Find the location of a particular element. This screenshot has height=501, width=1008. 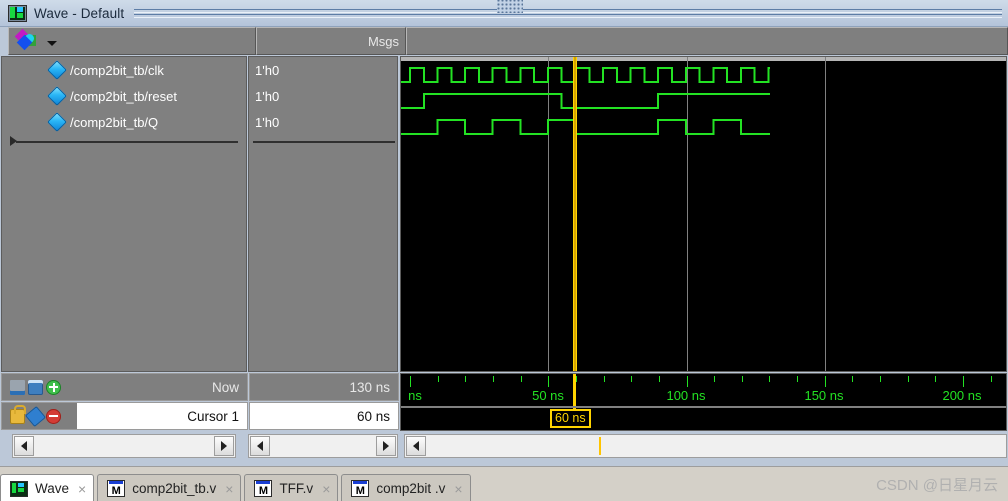

ruler-tick-label: 100 ns is located at coordinates (686, 395).